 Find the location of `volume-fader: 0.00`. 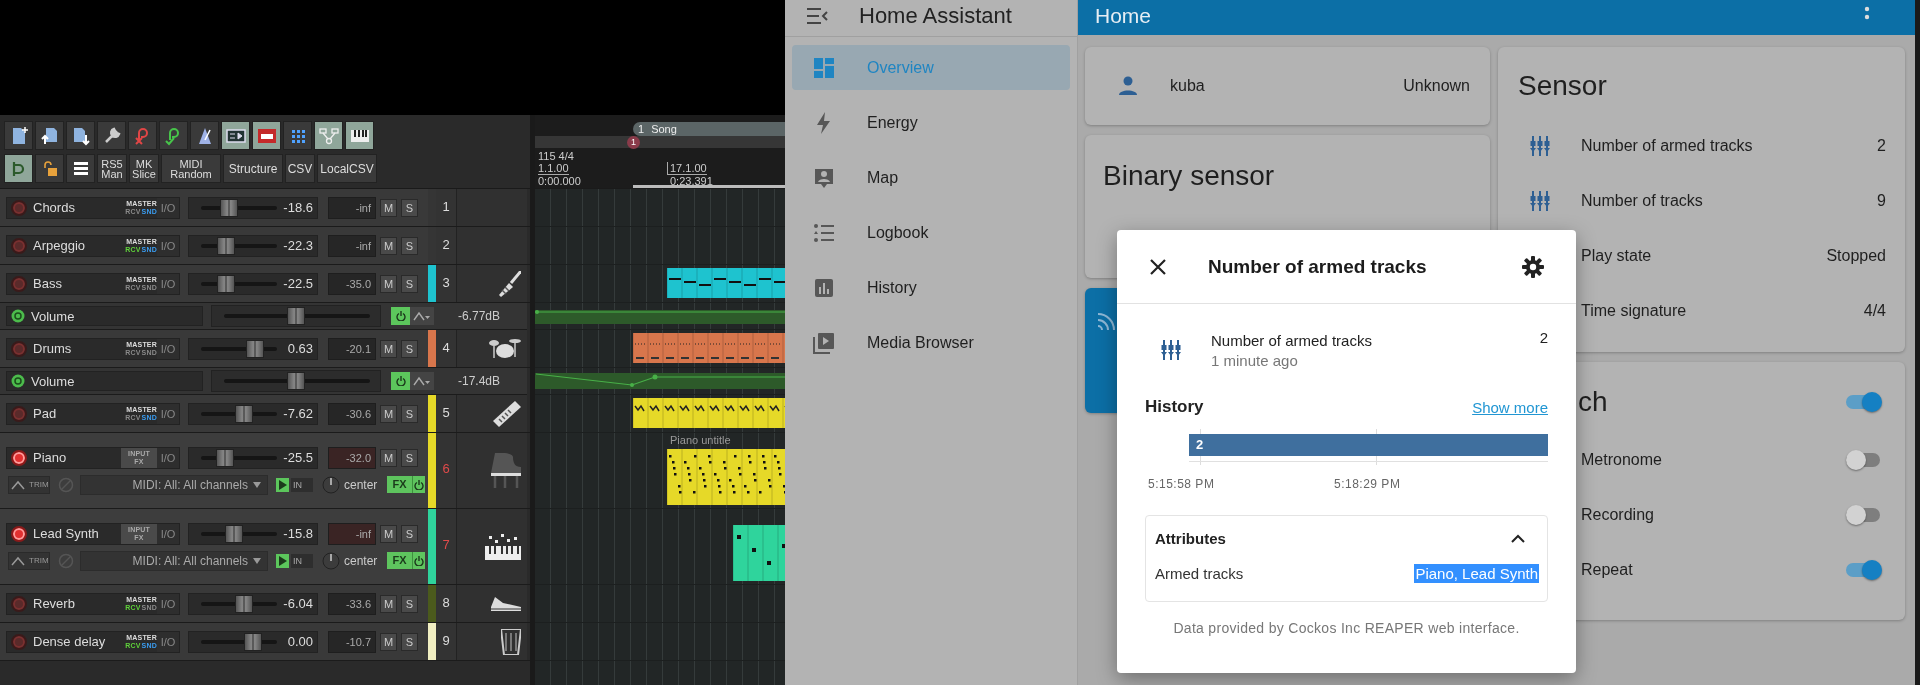

volume-fader: 0.00 is located at coordinates (253, 641).